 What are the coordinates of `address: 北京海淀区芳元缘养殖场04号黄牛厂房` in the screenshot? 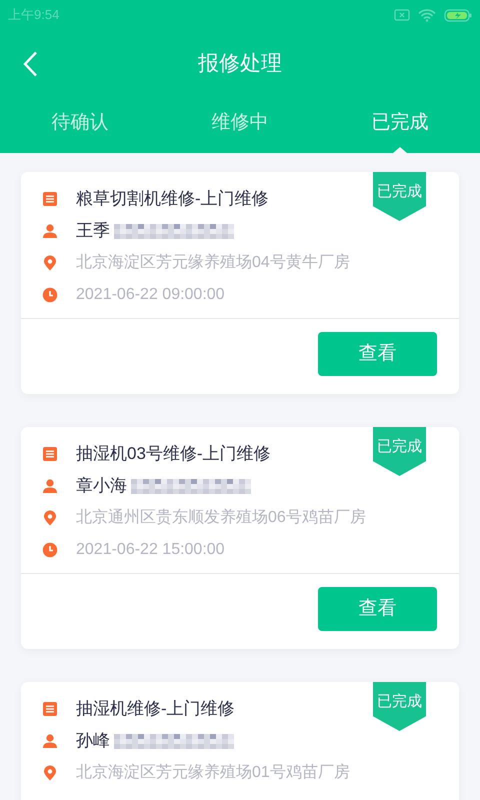 It's located at (213, 262).